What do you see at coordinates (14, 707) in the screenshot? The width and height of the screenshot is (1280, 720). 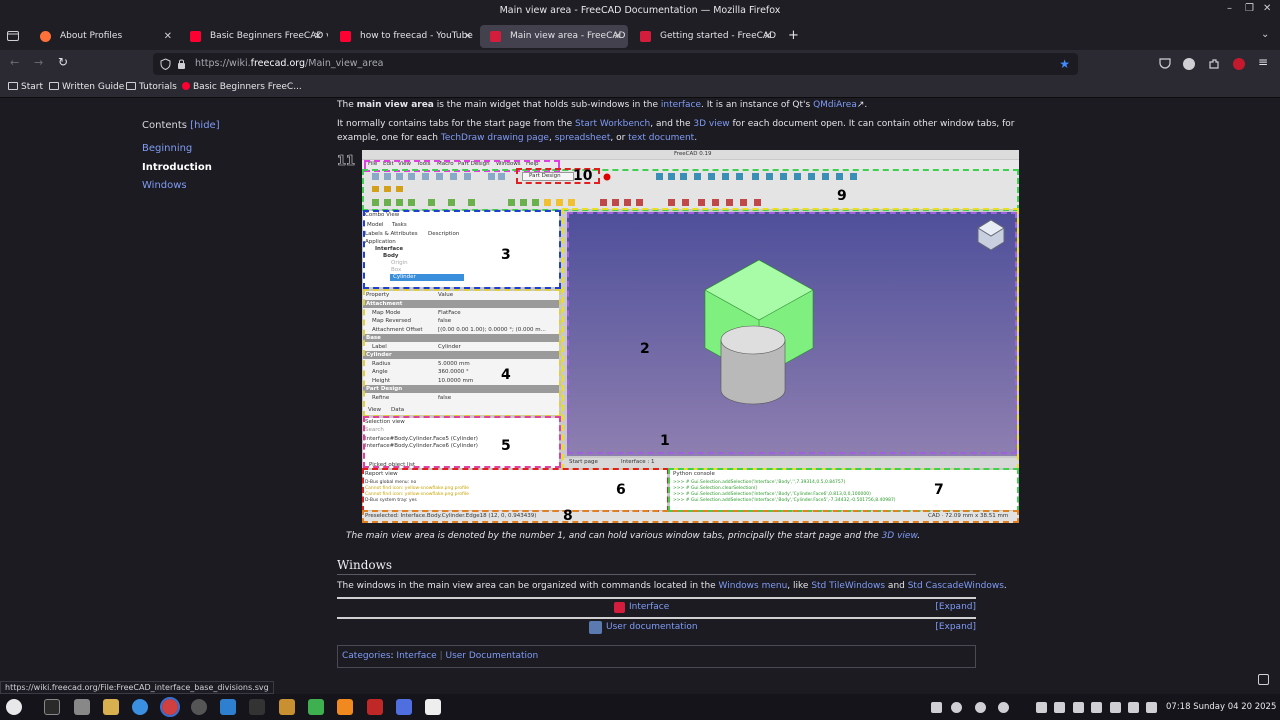 I see `mint-menu-icon` at bounding box center [14, 707].